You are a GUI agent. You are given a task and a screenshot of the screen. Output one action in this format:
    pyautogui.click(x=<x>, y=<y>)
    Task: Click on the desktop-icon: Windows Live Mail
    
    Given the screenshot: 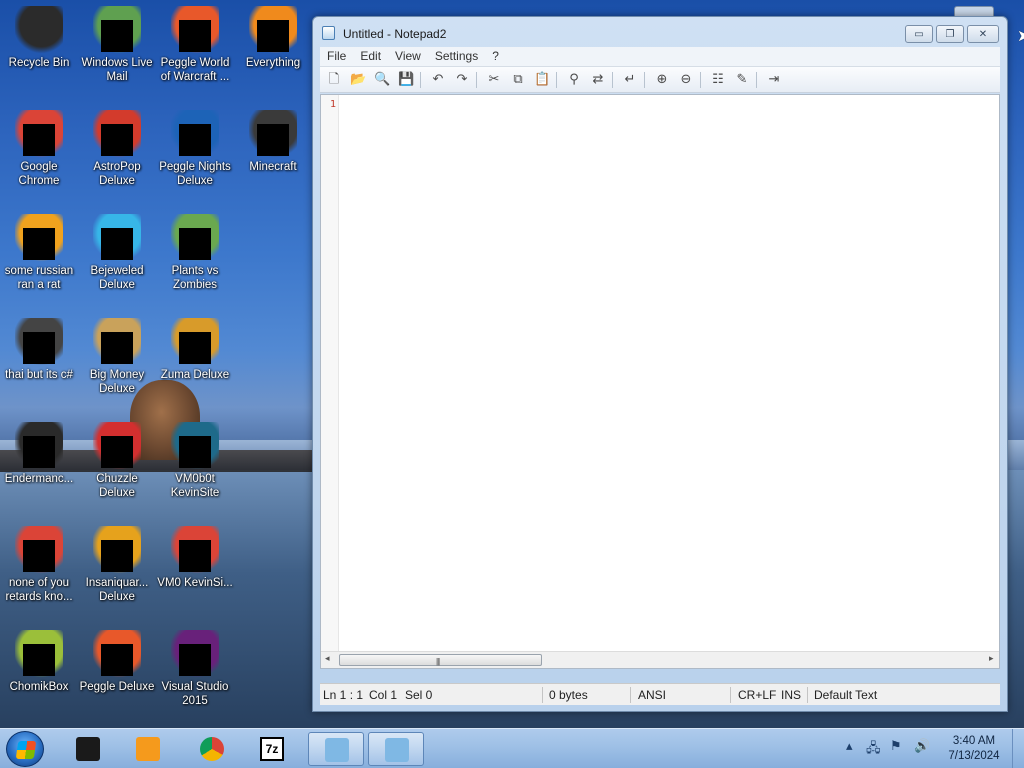 What is the action you would take?
    pyautogui.click(x=117, y=45)
    